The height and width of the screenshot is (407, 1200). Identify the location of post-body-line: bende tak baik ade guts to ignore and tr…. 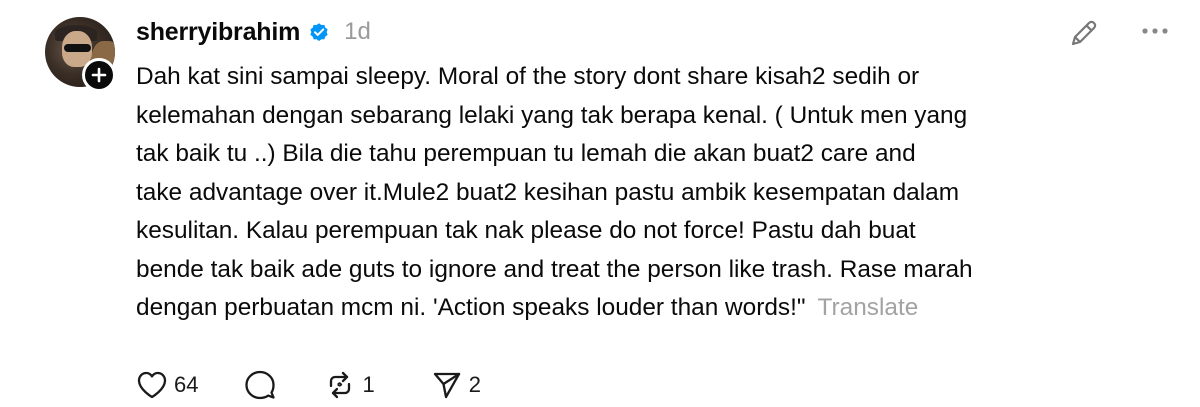
(554, 269).